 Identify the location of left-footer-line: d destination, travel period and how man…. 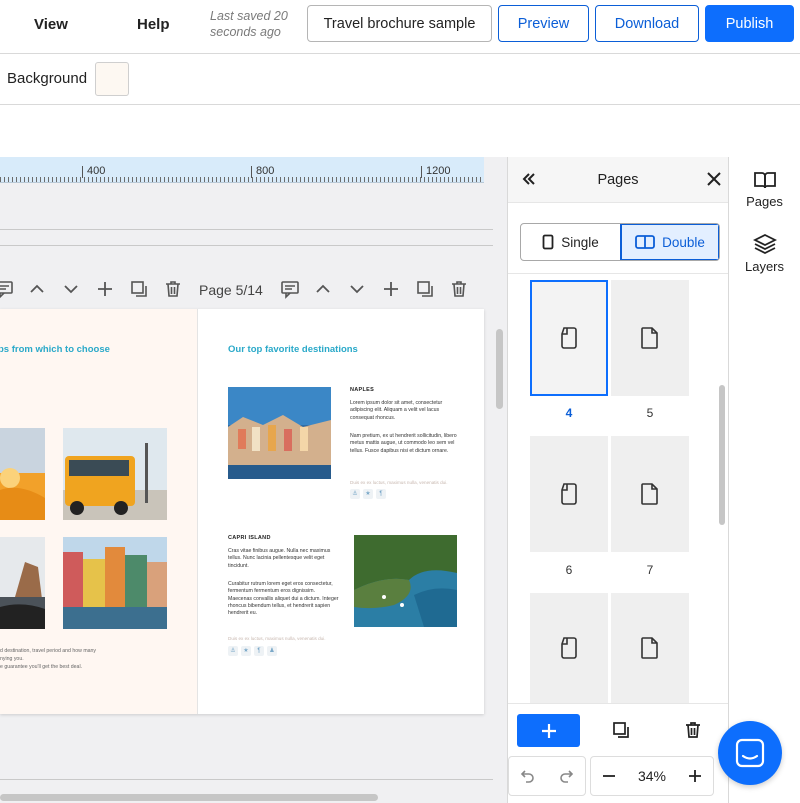
(48, 651).